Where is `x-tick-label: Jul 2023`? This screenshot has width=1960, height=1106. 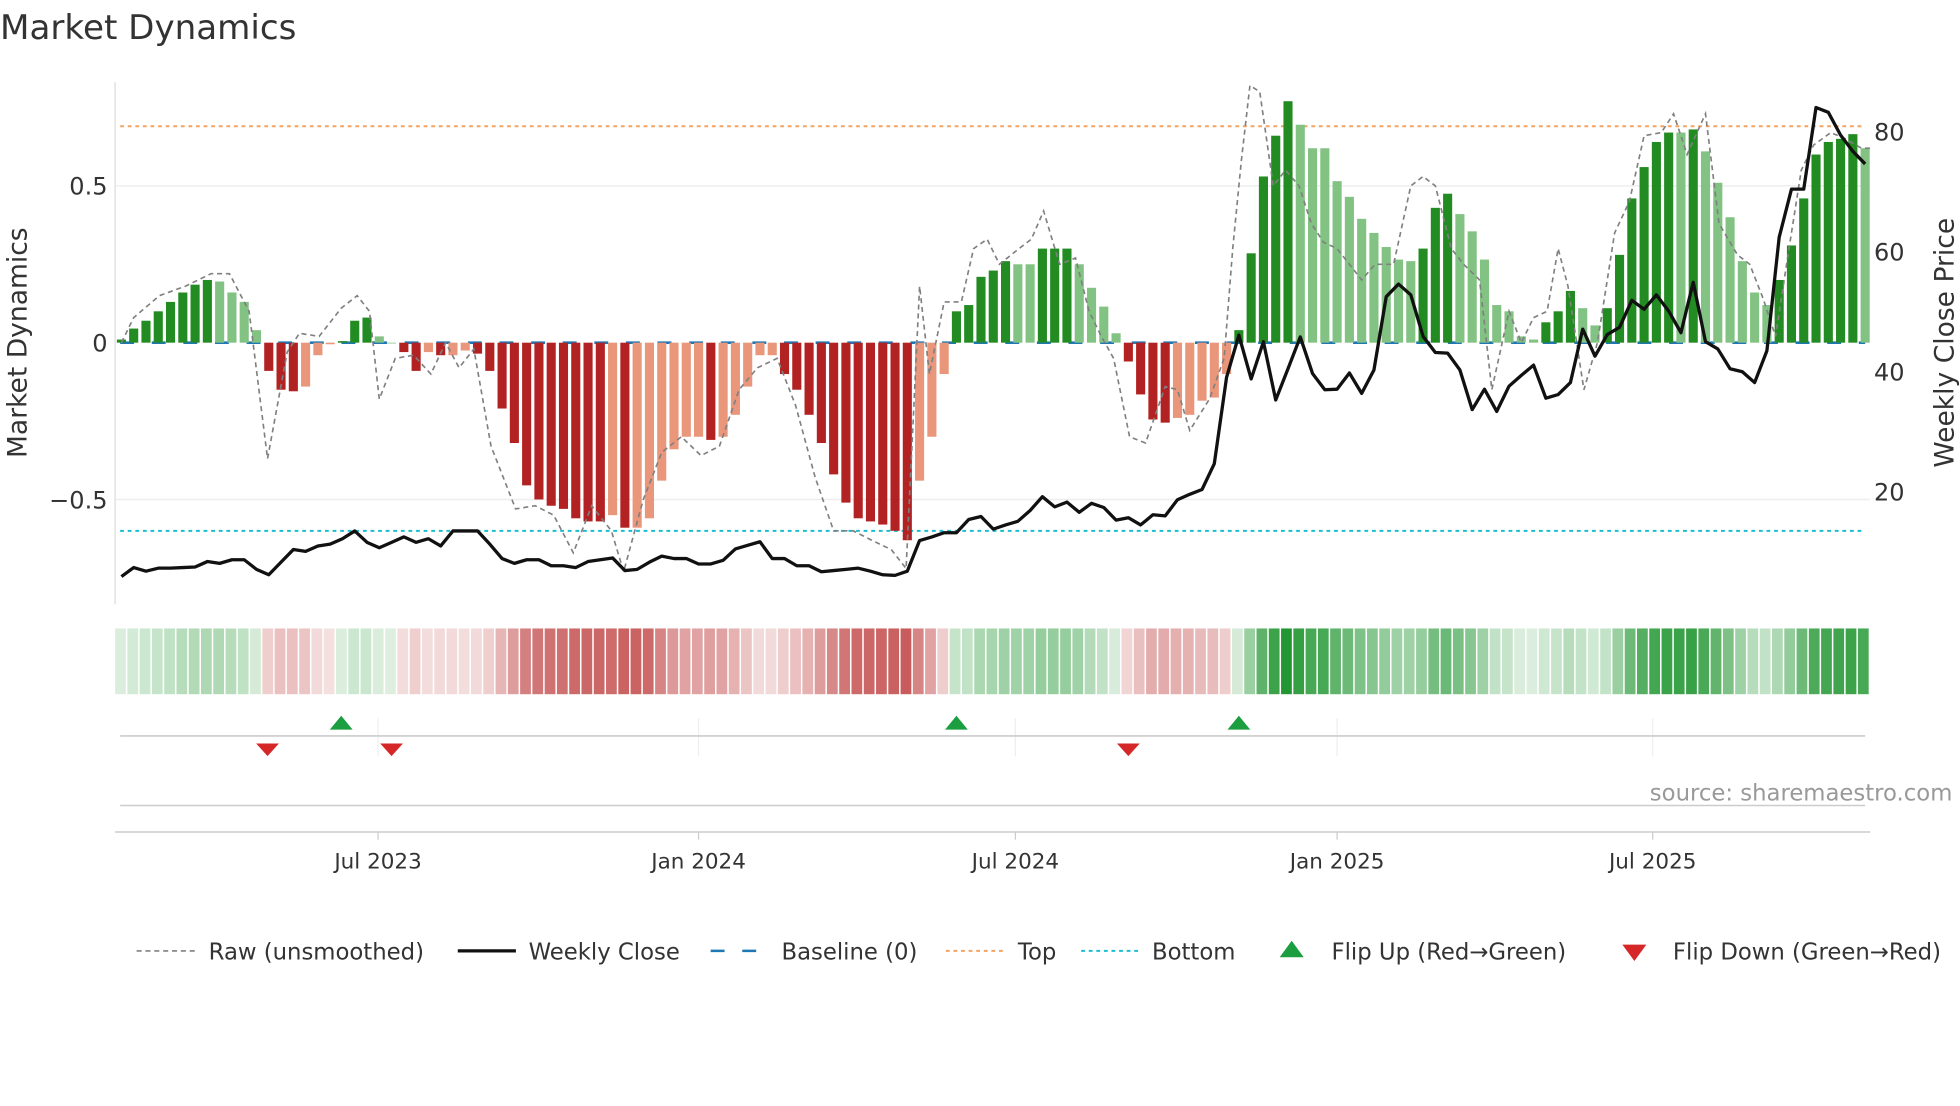
x-tick-label: Jul 2023 is located at coordinates (376, 862).